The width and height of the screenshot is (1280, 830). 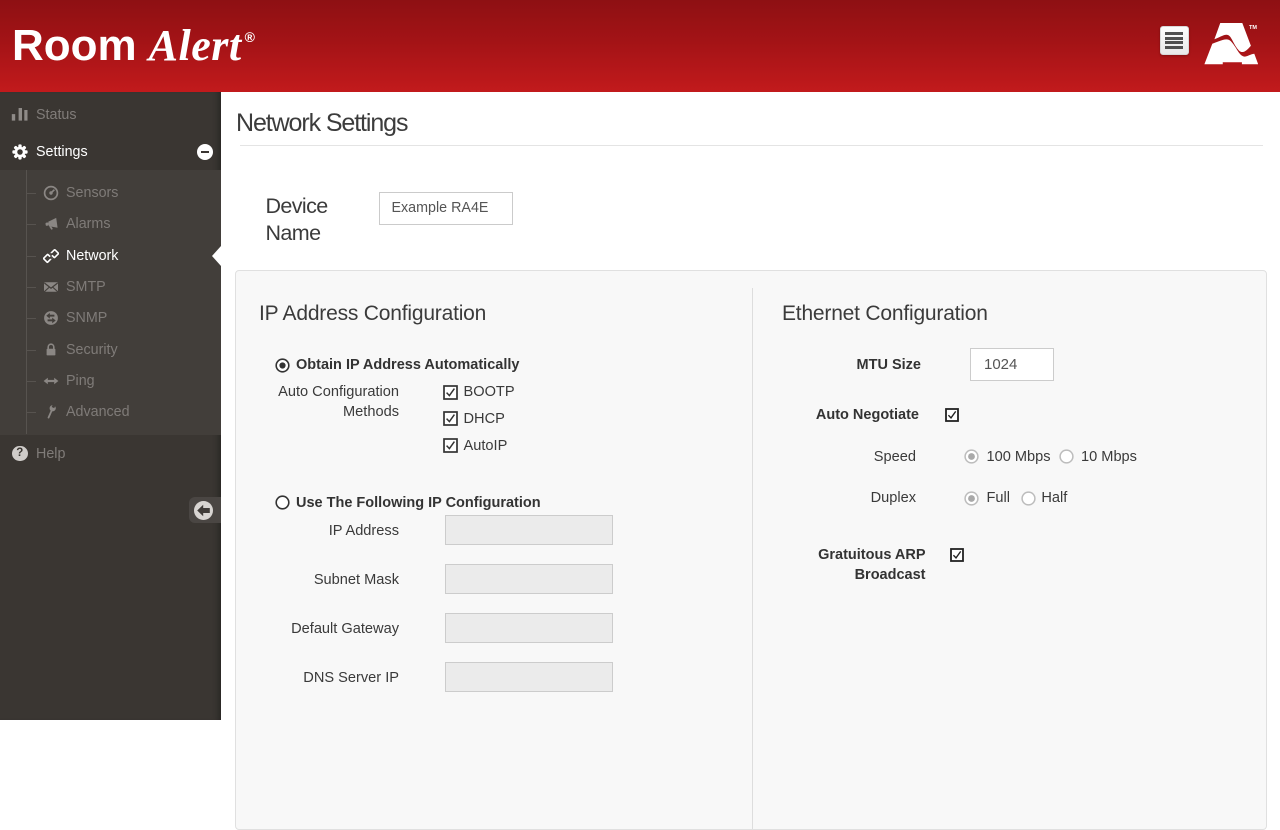 What do you see at coordinates (1253, 28) in the screenshot?
I see `svg-text: TM` at bounding box center [1253, 28].